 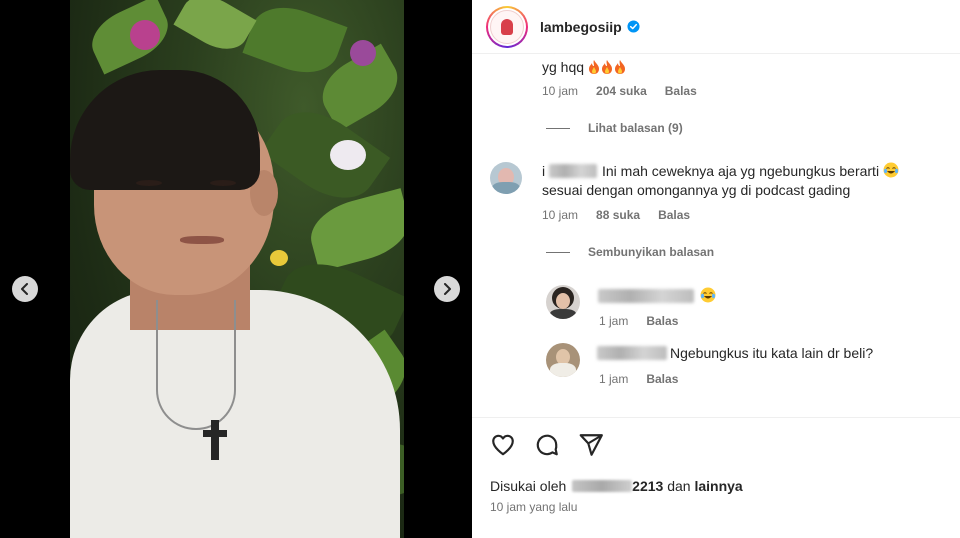 I want to click on send-icon, so click(x=591, y=445).